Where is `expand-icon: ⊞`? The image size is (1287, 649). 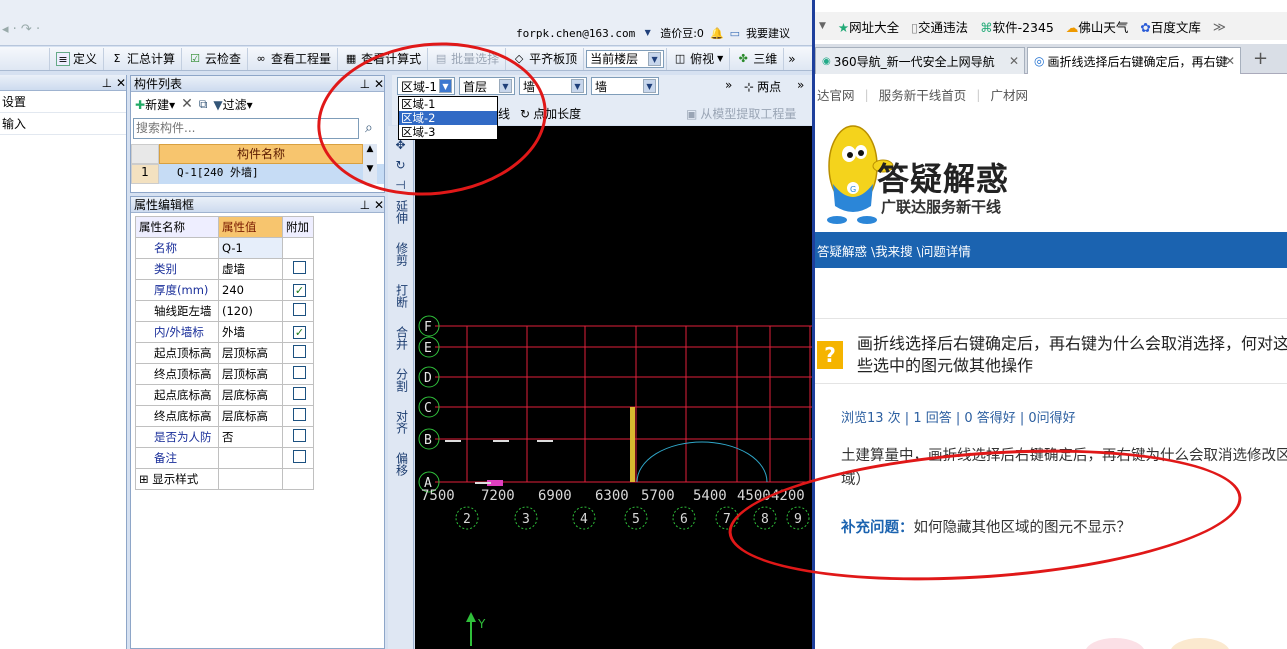
expand-icon: ⊞ is located at coordinates (145, 479).